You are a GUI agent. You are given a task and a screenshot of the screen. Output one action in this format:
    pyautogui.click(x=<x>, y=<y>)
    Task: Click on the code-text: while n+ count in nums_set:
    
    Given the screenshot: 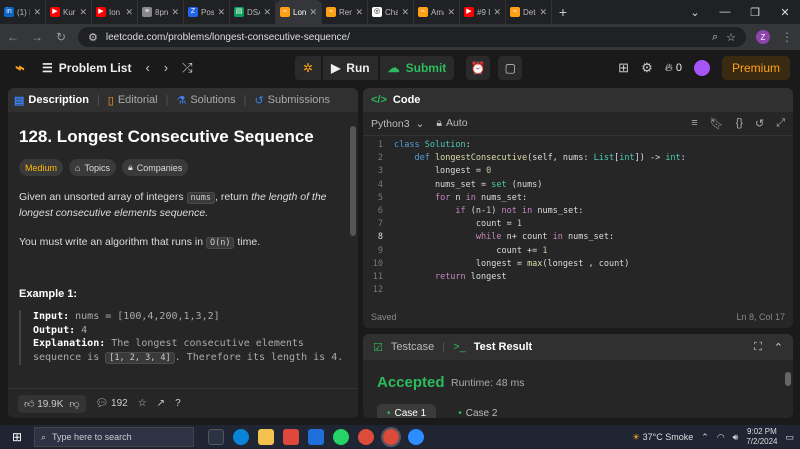 What is the action you would take?
    pyautogui.click(x=503, y=238)
    